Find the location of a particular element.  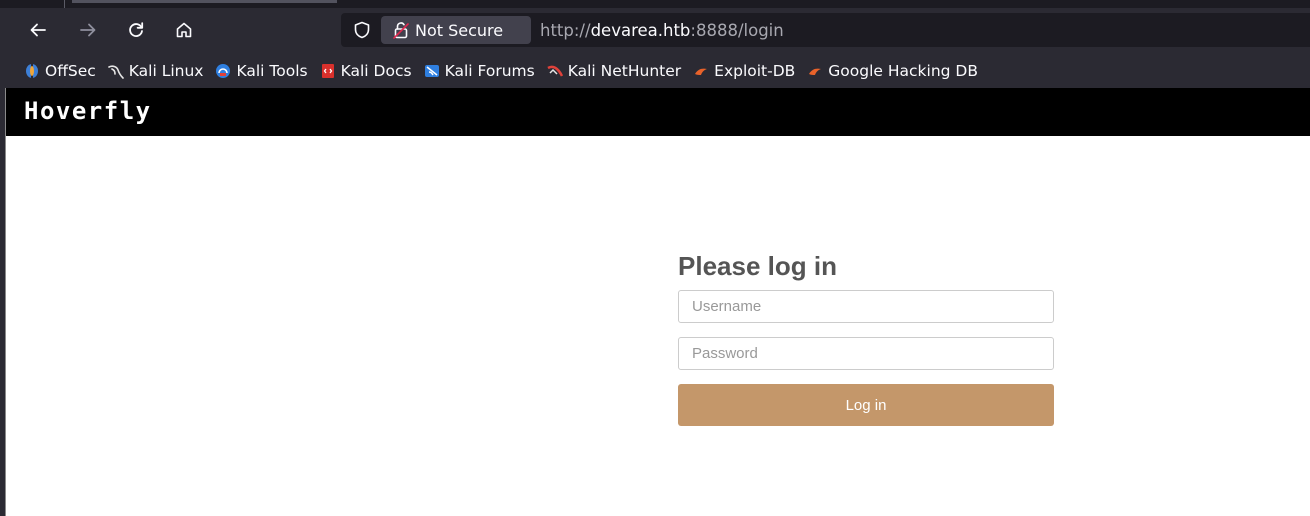

bookmark-kali-forums: Kali Forums is located at coordinates (479, 71).